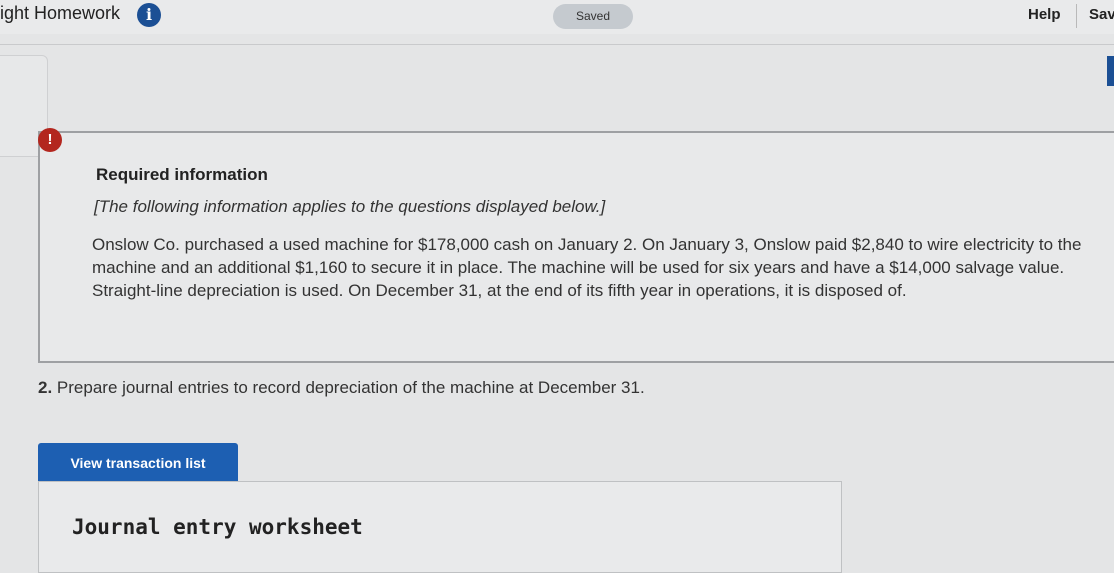 This screenshot has height=573, width=1114. What do you see at coordinates (1110, 71) in the screenshot?
I see `side-tab` at bounding box center [1110, 71].